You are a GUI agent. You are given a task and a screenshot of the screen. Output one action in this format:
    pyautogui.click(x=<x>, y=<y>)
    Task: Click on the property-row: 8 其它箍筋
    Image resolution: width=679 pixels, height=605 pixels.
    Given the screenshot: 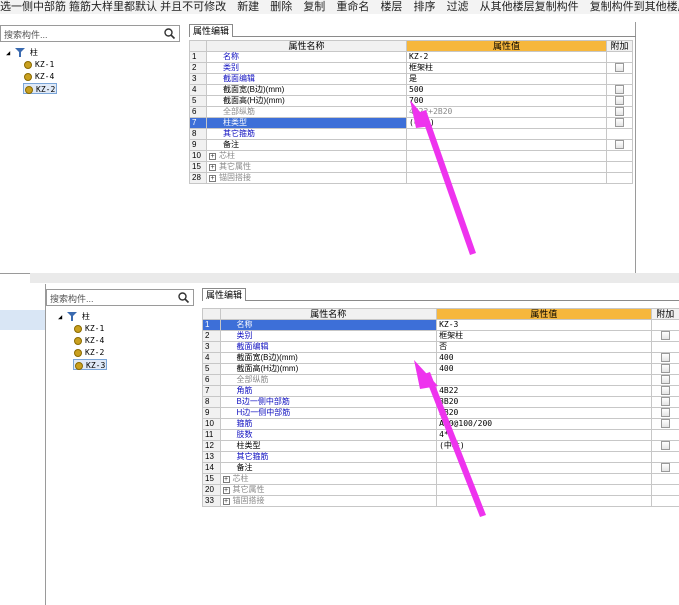 What is the action you would take?
    pyautogui.click(x=411, y=134)
    